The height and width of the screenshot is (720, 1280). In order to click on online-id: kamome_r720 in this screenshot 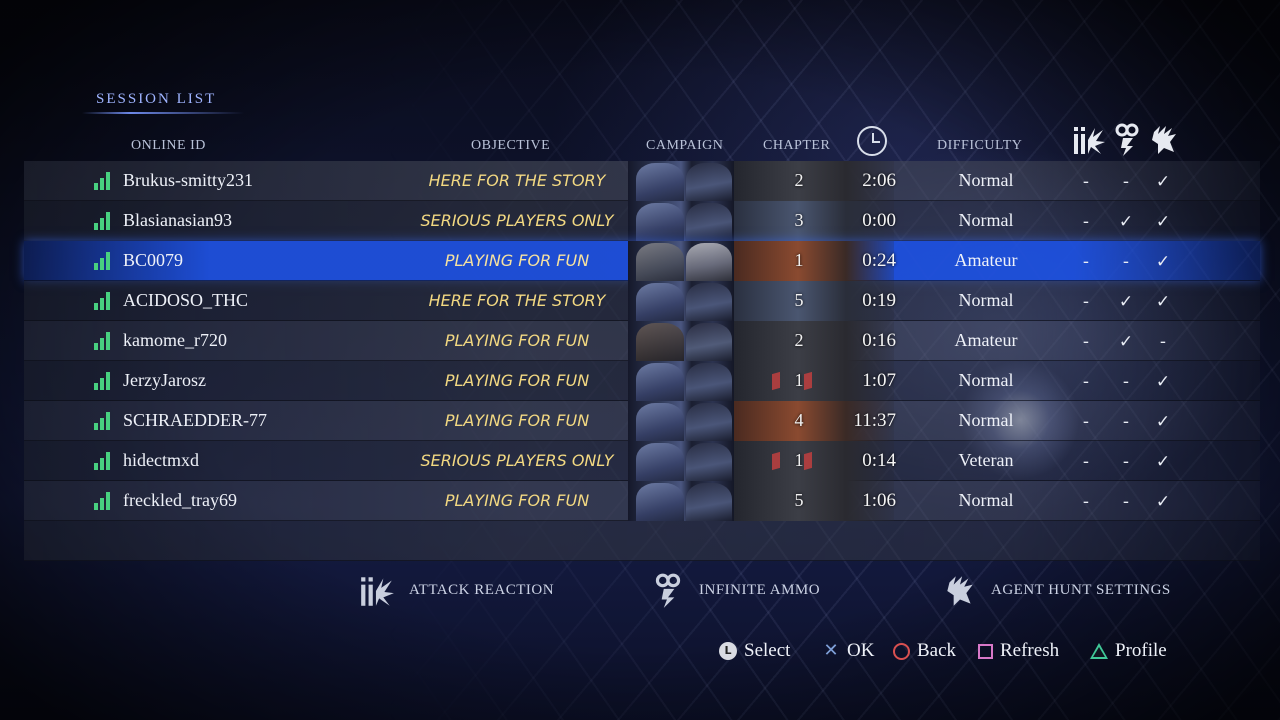, I will do `click(175, 340)`.